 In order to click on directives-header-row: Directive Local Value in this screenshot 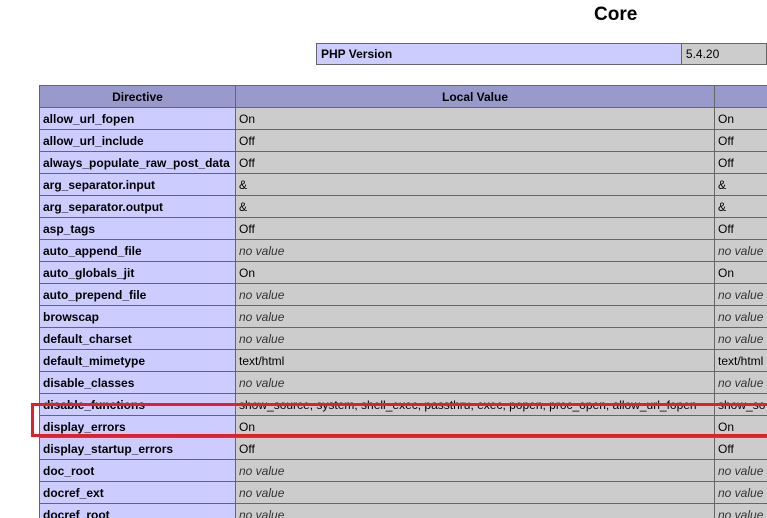, I will do `click(403, 96)`.